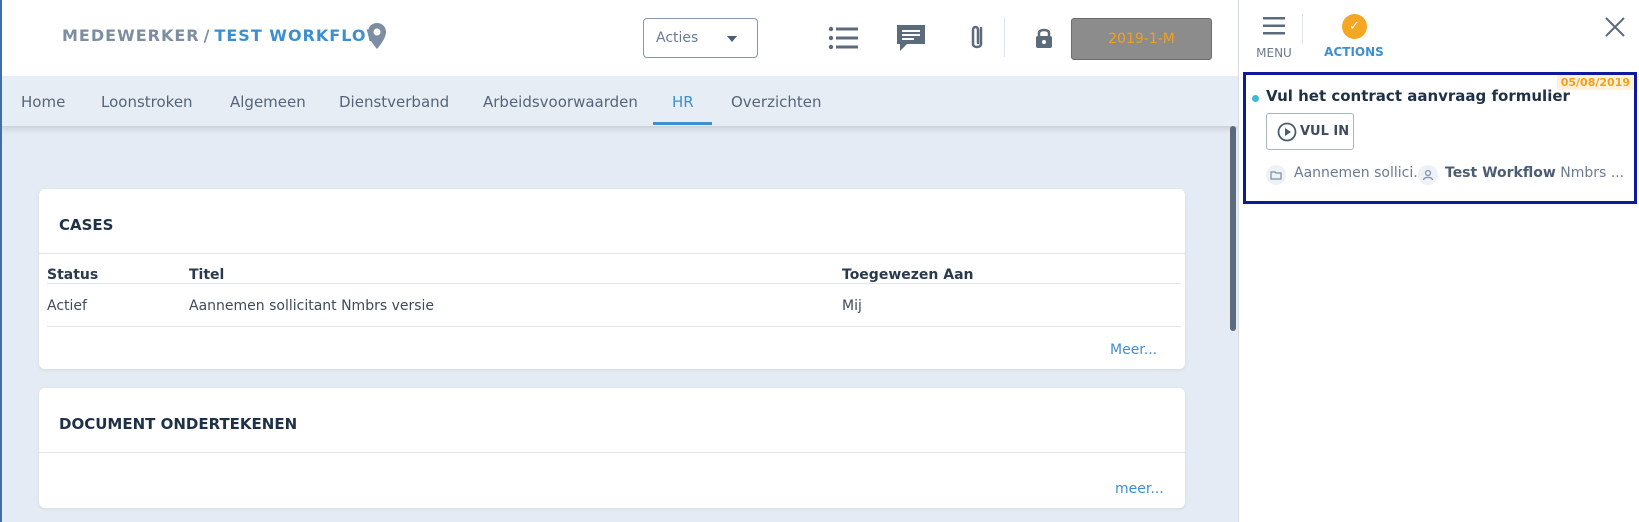 This screenshot has width=1639, height=522. I want to click on tab-arbeidsvoorwaarden: Arbeidsvoorwaarden, so click(560, 102).